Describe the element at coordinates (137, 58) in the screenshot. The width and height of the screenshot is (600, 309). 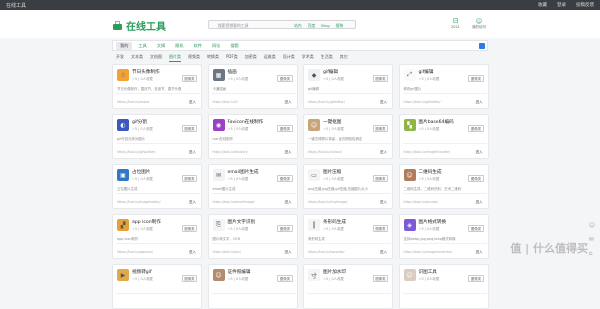
I see `subnav-item: 文本类` at that location.